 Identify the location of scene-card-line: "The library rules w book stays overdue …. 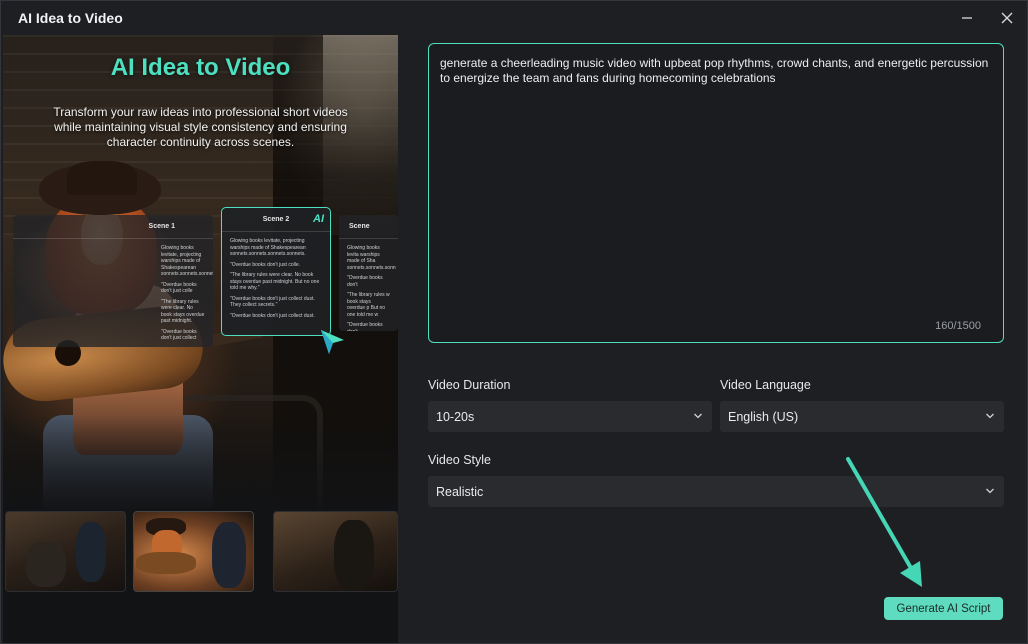
(368, 305).